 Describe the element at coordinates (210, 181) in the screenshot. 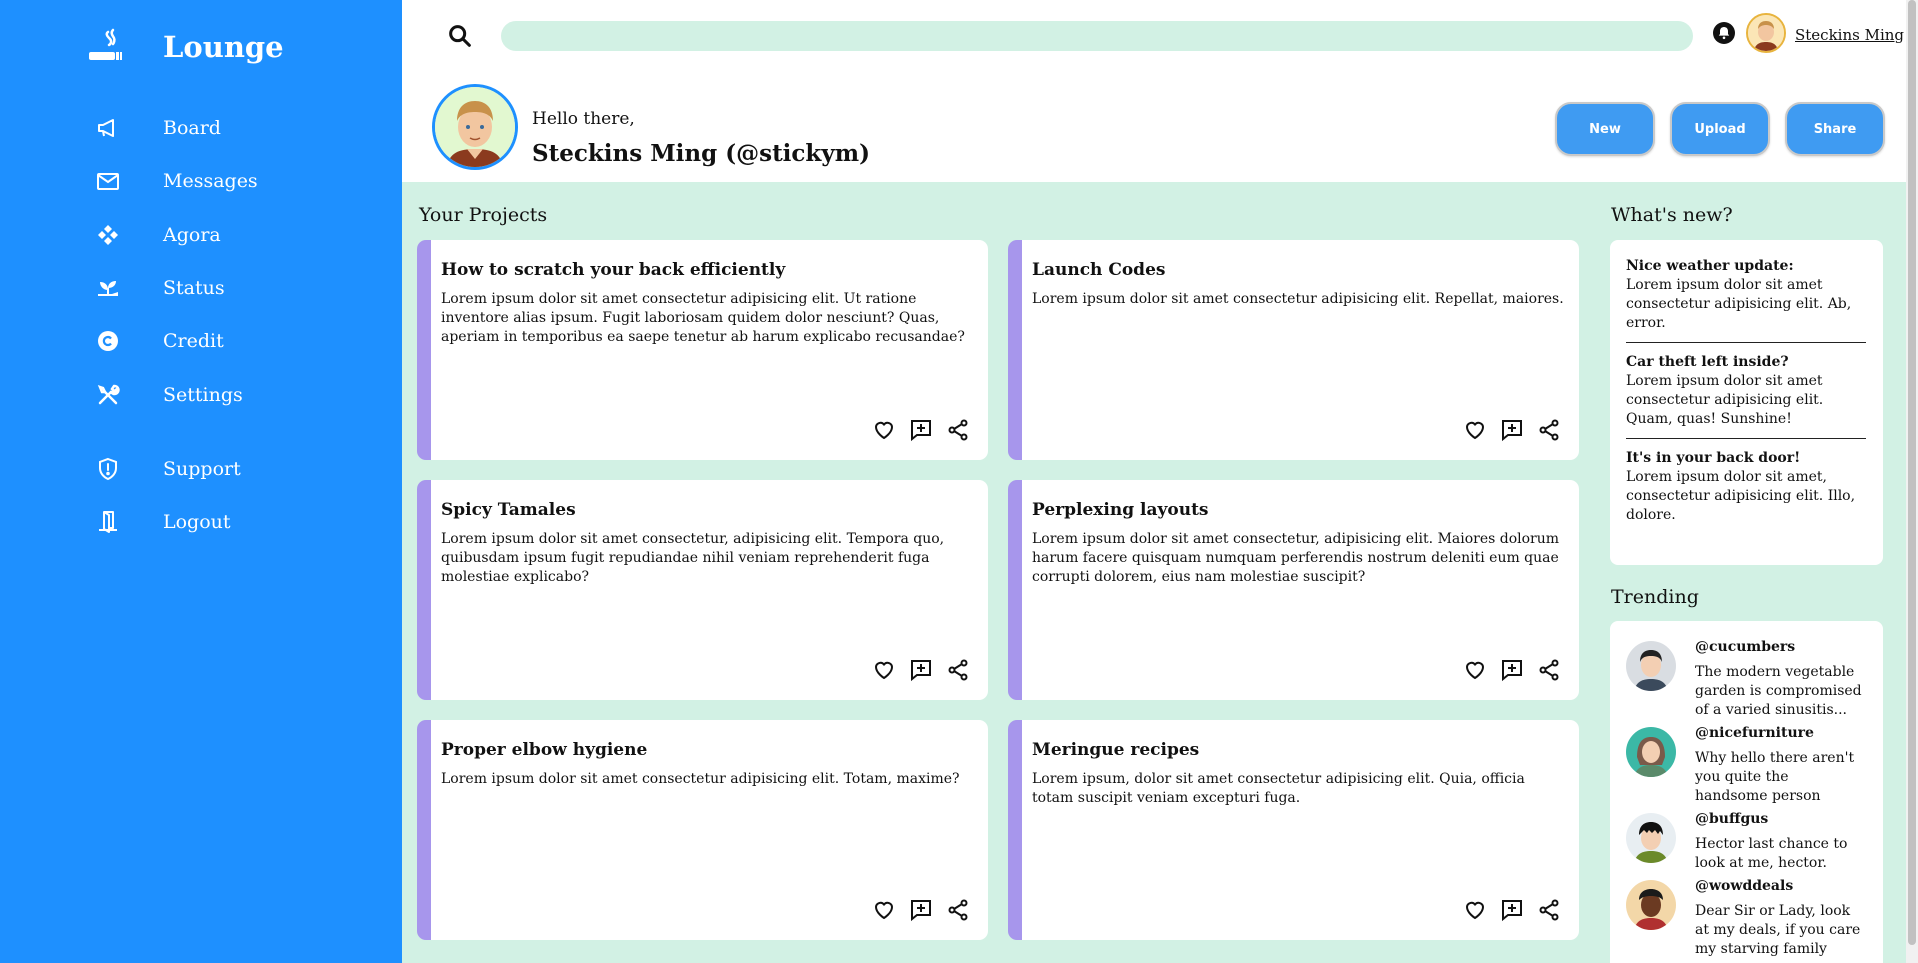

I see `sidebar-item-label: Messages` at that location.